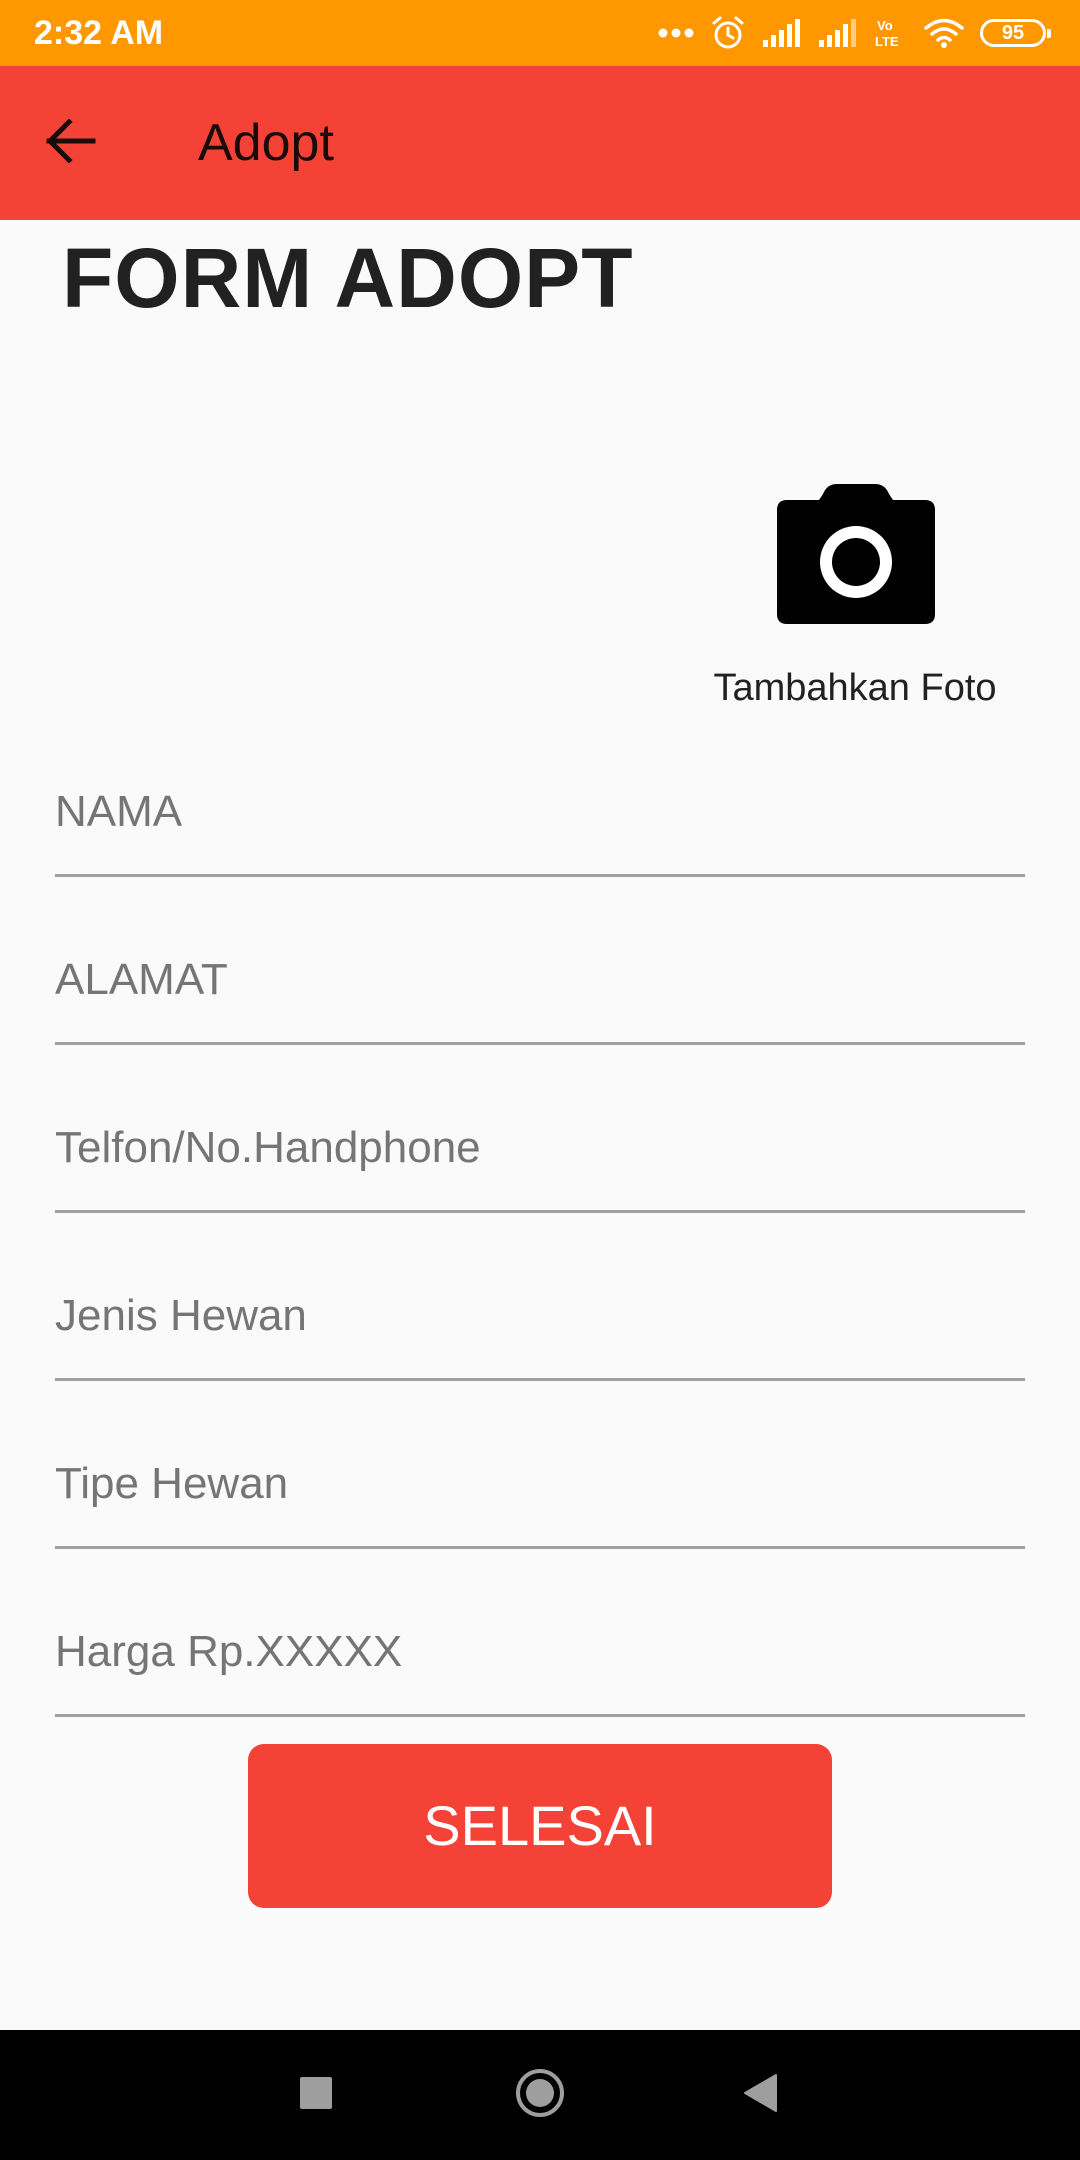 The image size is (1080, 2160). I want to click on animal-type-input, so click(540, 1484).